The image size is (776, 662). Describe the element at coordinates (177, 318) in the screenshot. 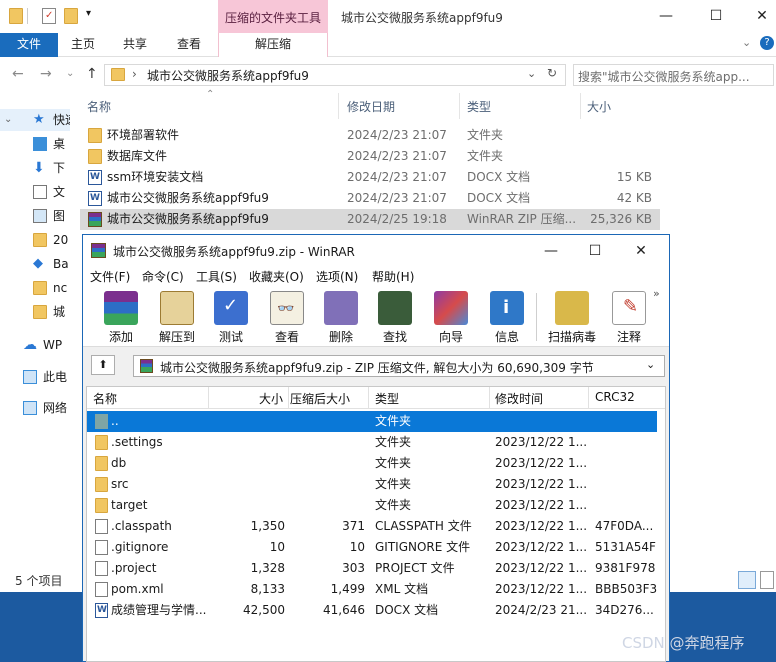

I see `extract-to-button: 解压到` at that location.